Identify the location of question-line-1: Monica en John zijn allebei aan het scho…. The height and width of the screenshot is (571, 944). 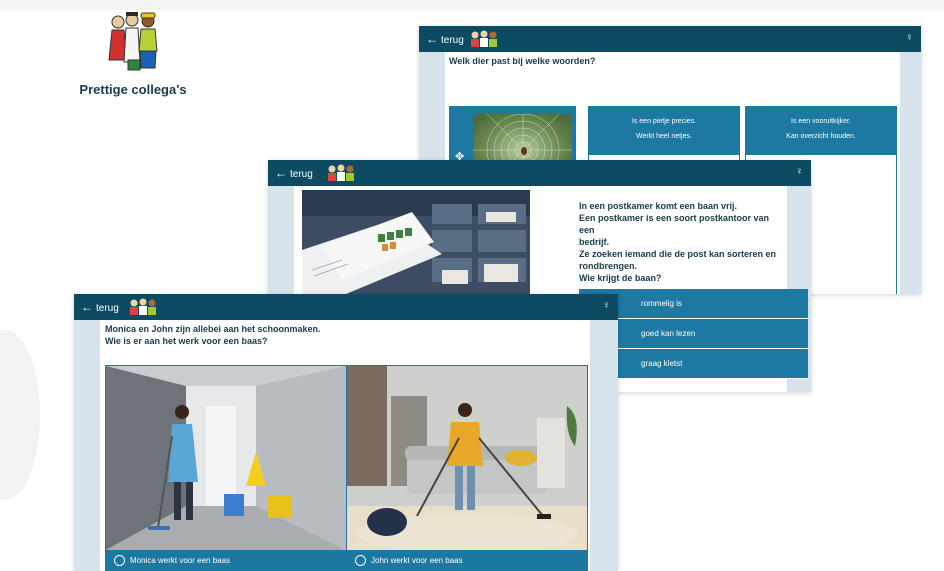
(213, 329).